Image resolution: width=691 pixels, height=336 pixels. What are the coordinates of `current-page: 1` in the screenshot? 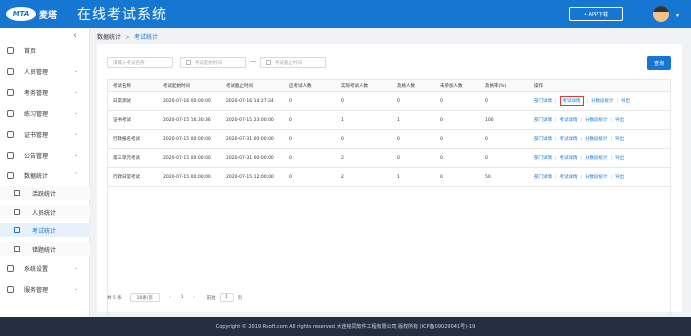 It's located at (182, 297).